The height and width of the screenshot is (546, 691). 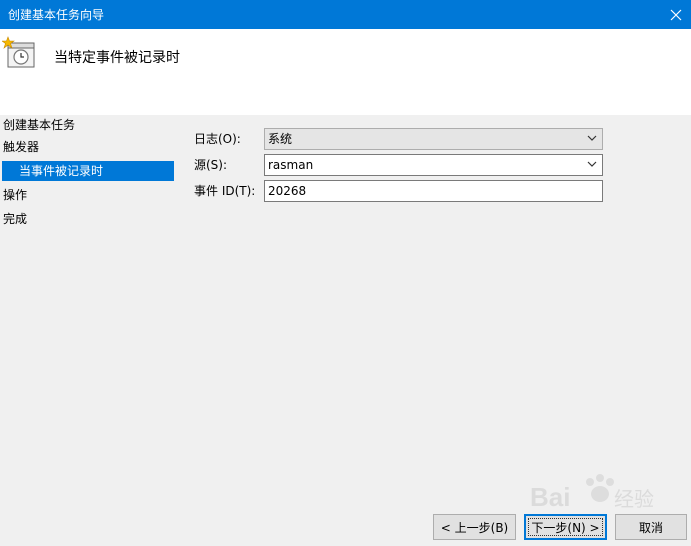 I want to click on log-label: 日志(O):, so click(x=217, y=139).